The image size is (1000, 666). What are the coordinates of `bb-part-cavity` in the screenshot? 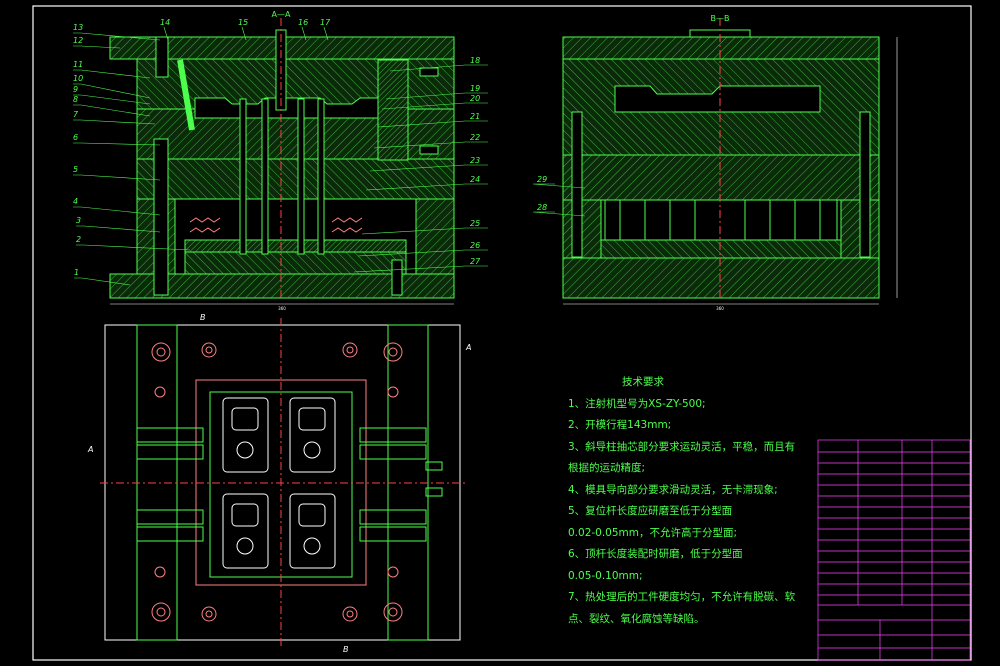 It's located at (717, 99).